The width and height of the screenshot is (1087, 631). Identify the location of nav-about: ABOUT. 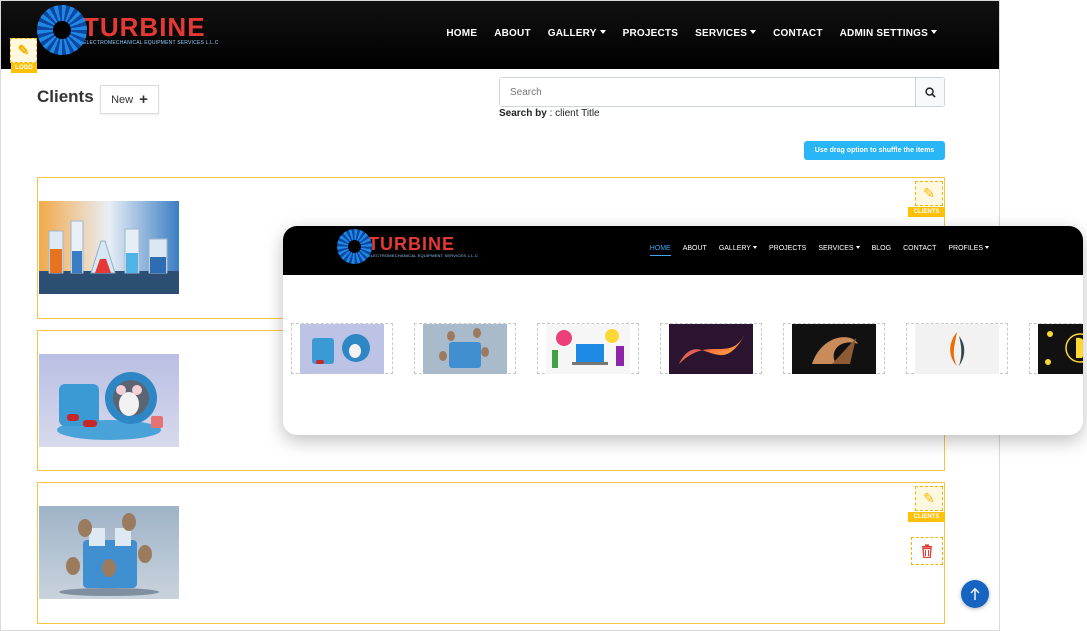
(512, 33).